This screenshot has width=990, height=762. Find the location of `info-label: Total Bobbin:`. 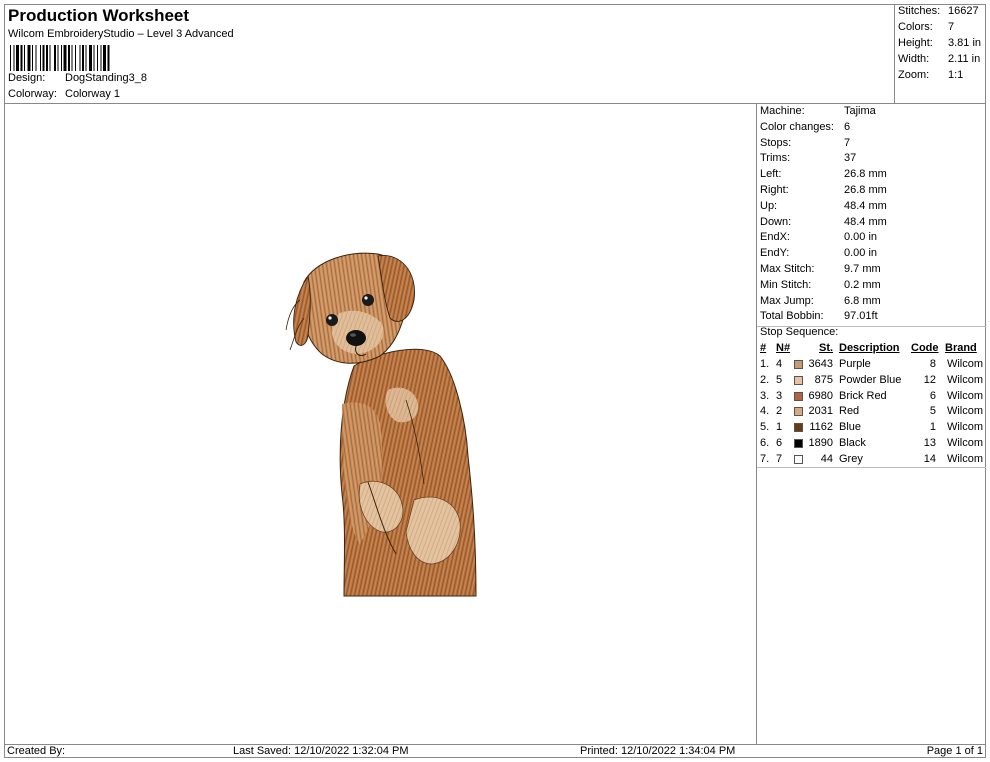

info-label: Total Bobbin: is located at coordinates (792, 316).